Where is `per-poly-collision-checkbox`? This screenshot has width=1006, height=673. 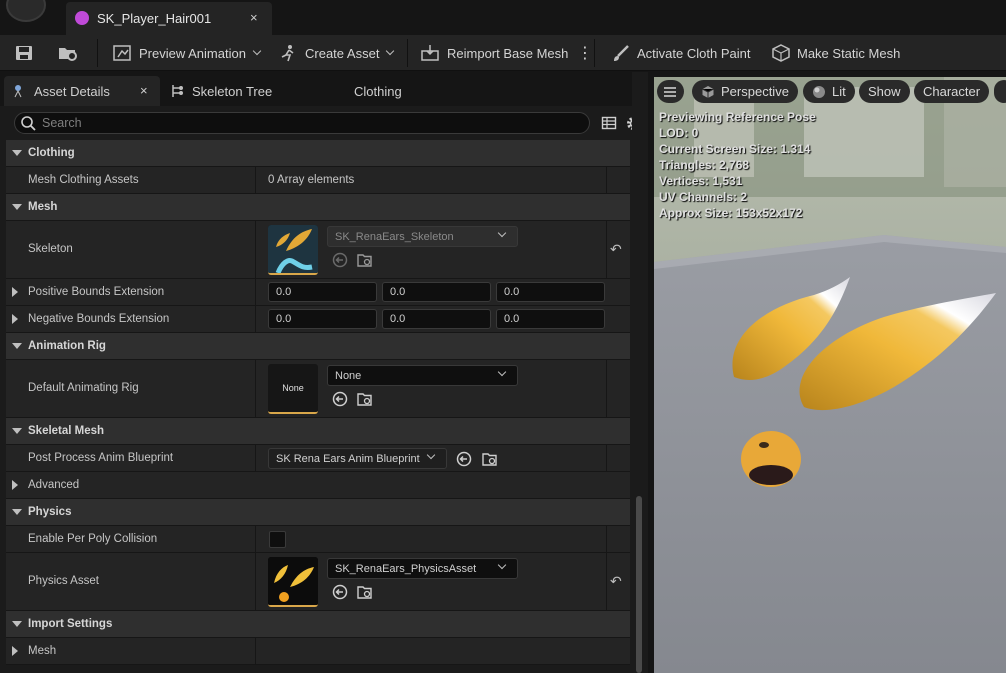
per-poly-collision-checkbox is located at coordinates (277, 539).